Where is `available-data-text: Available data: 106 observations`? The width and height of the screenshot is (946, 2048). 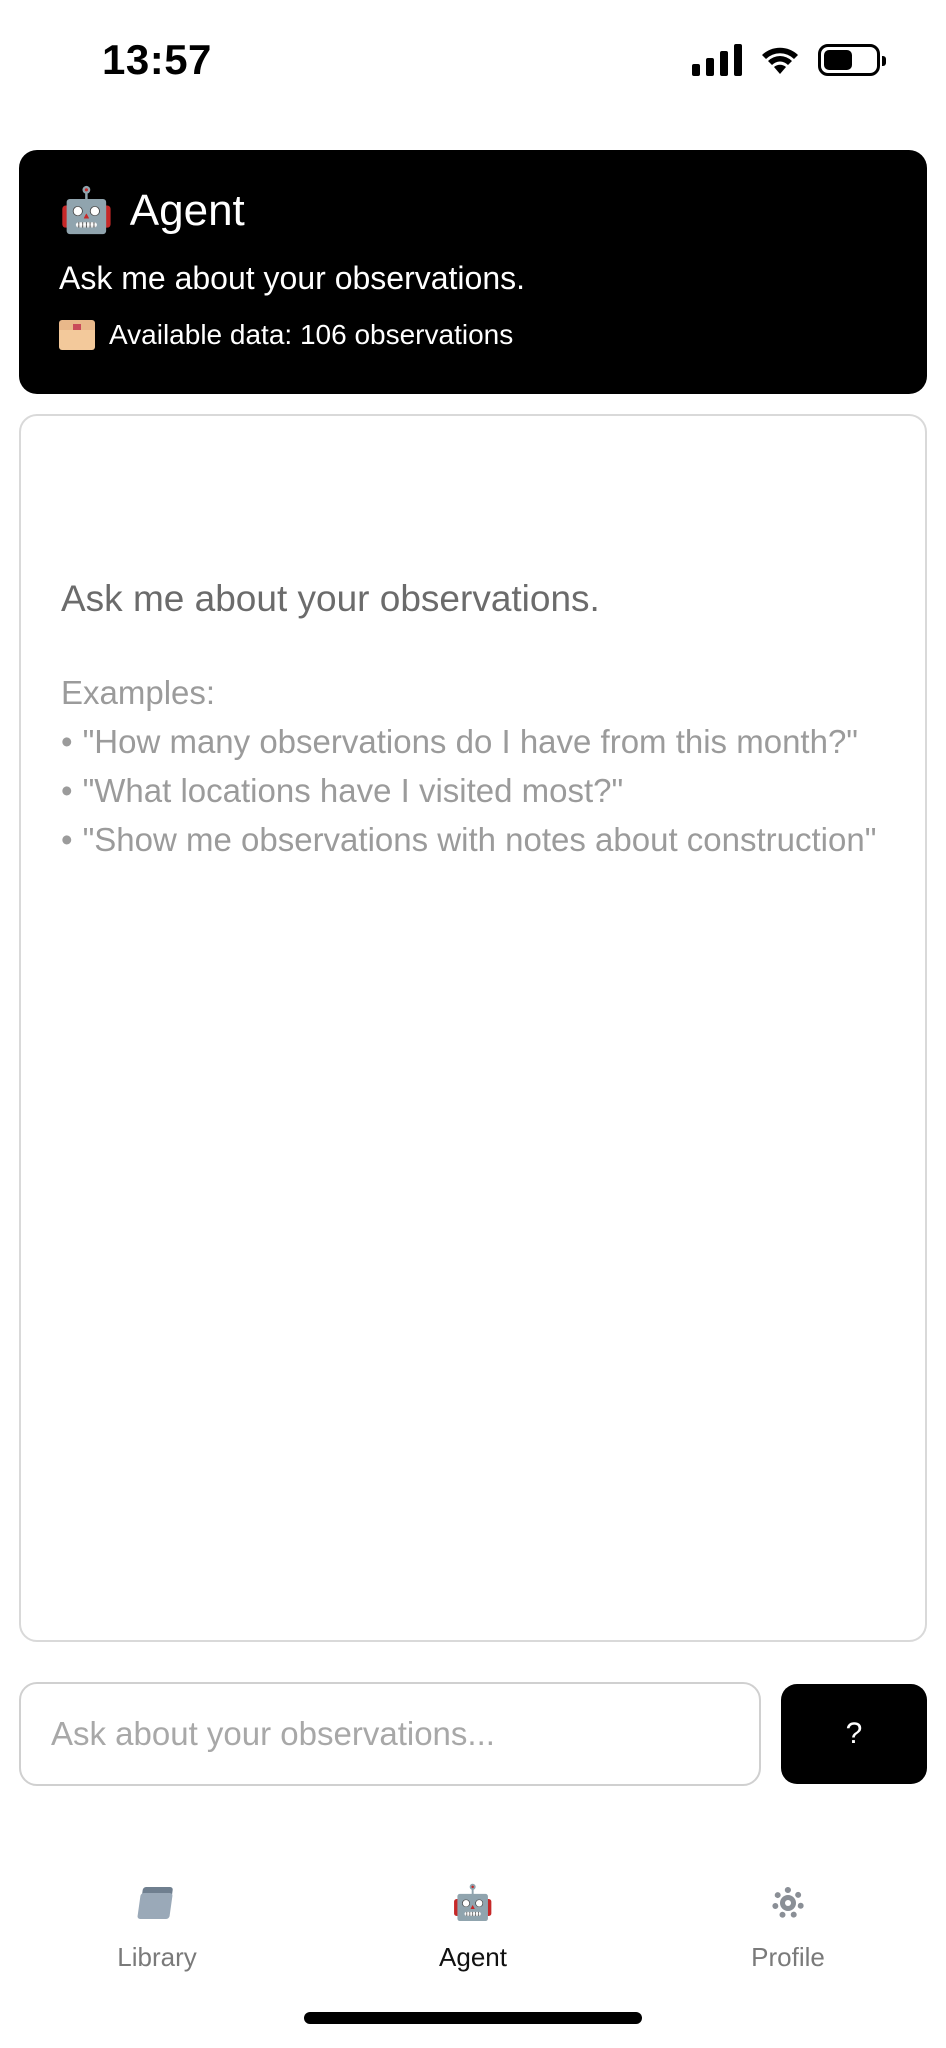
available-data-text: Available data: 106 observations is located at coordinates (311, 334).